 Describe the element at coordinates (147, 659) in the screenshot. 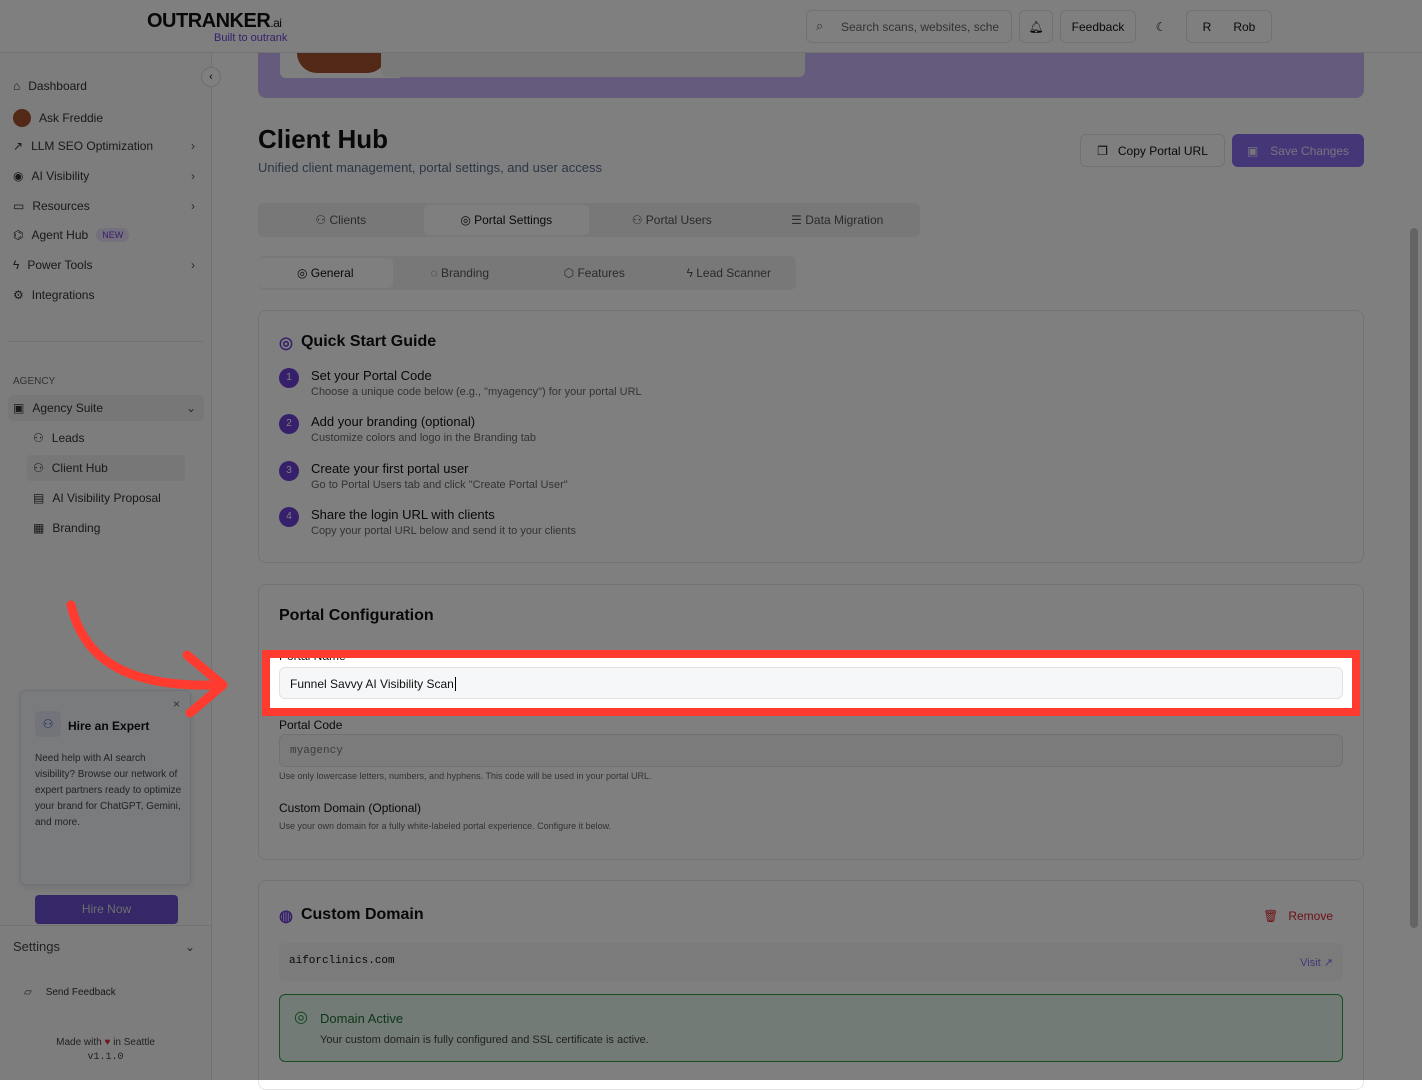

I see `annotation-arrow-icon` at that location.